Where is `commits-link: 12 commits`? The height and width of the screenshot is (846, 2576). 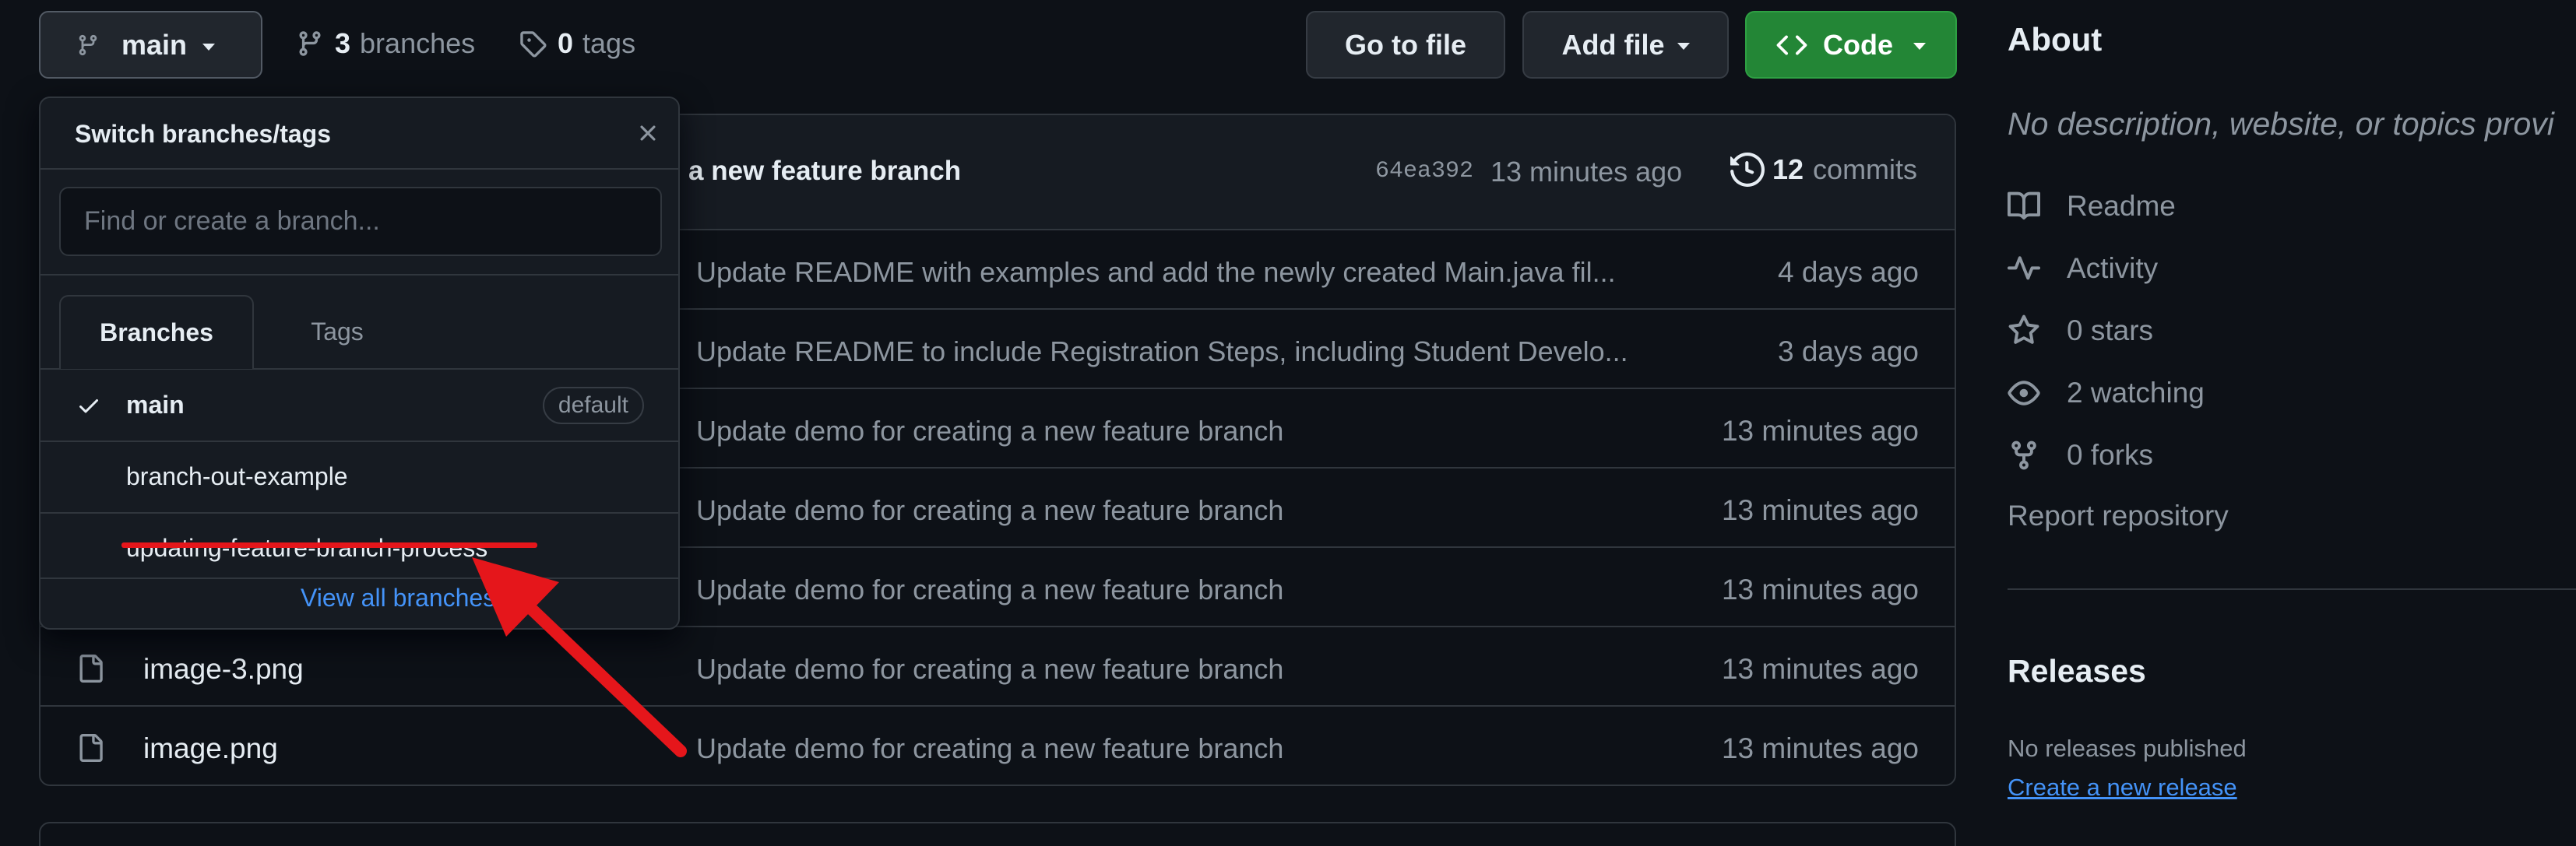
commits-link: 12 commits is located at coordinates (1823, 170).